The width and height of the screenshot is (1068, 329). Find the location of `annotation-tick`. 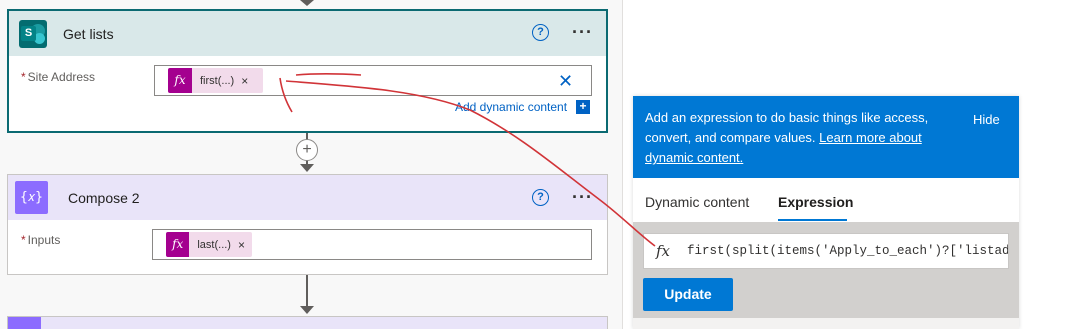

annotation-tick is located at coordinates (286, 95).